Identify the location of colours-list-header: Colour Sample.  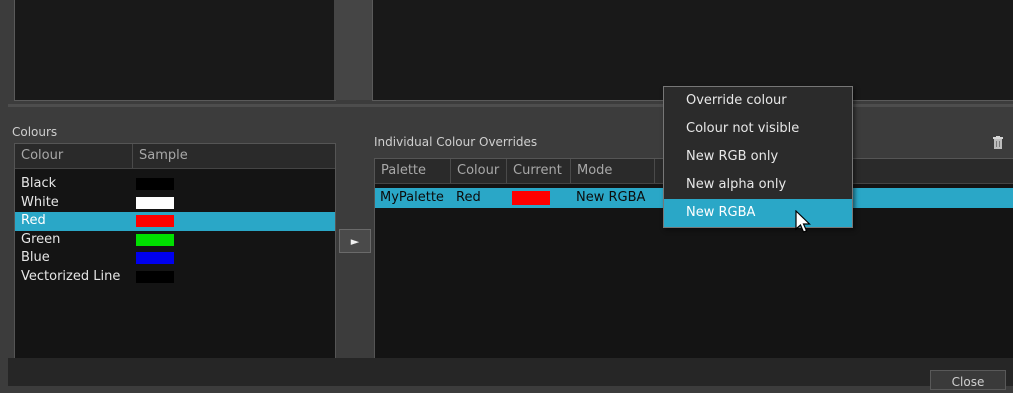
(175, 156).